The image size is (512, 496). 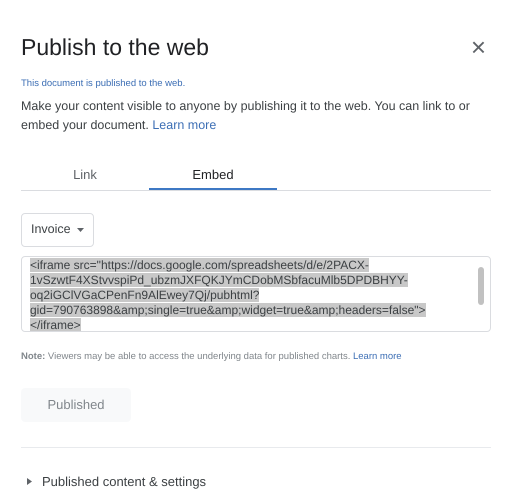 What do you see at coordinates (57, 229) in the screenshot?
I see `sheet-dropdown: Invoice` at bounding box center [57, 229].